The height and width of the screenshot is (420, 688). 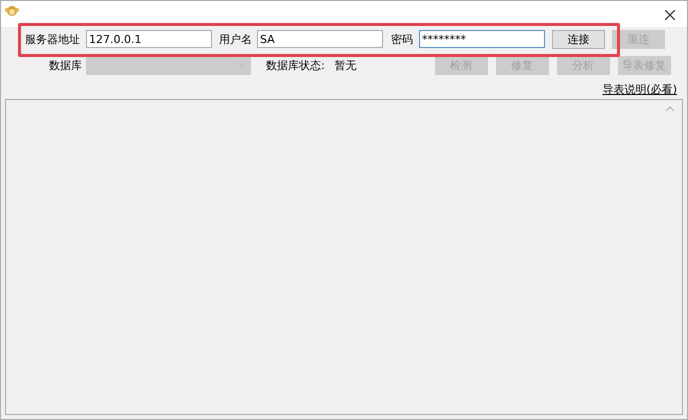 What do you see at coordinates (12, 11) in the screenshot?
I see `monkey-icon` at bounding box center [12, 11].